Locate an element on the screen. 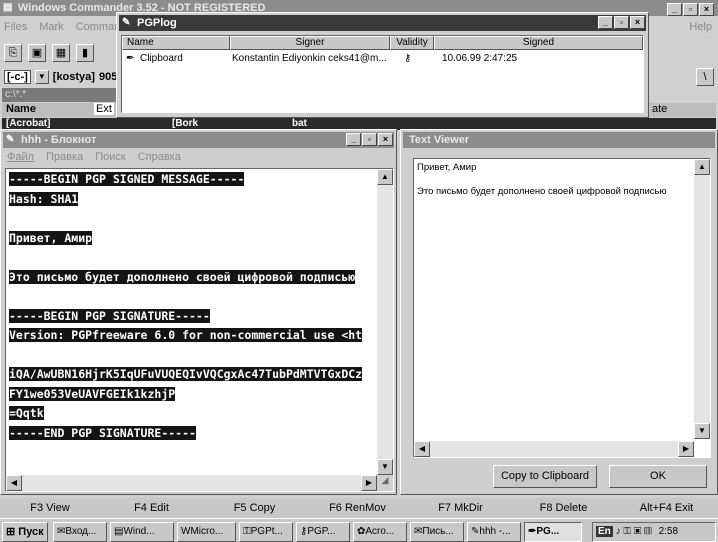  system-tray: En ♪ ⚿ ▣ ▥ 2:58 is located at coordinates (654, 532).